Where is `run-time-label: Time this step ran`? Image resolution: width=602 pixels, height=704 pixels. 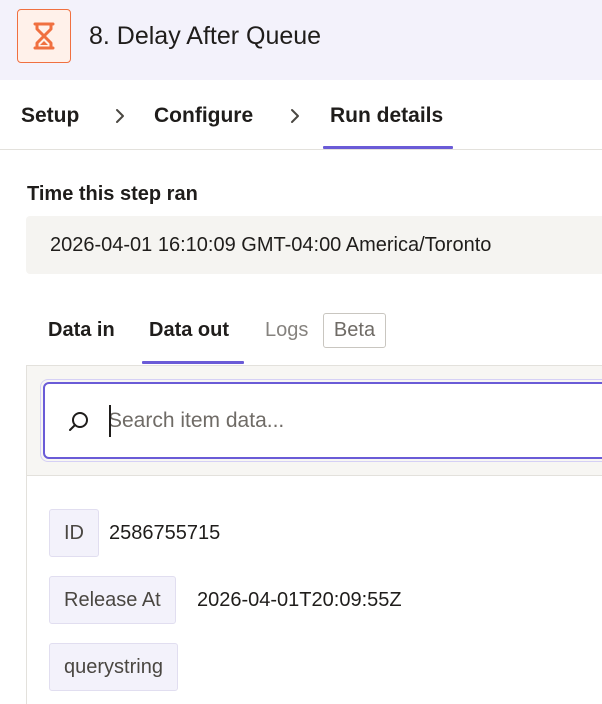 run-time-label: Time this step ran is located at coordinates (112, 194).